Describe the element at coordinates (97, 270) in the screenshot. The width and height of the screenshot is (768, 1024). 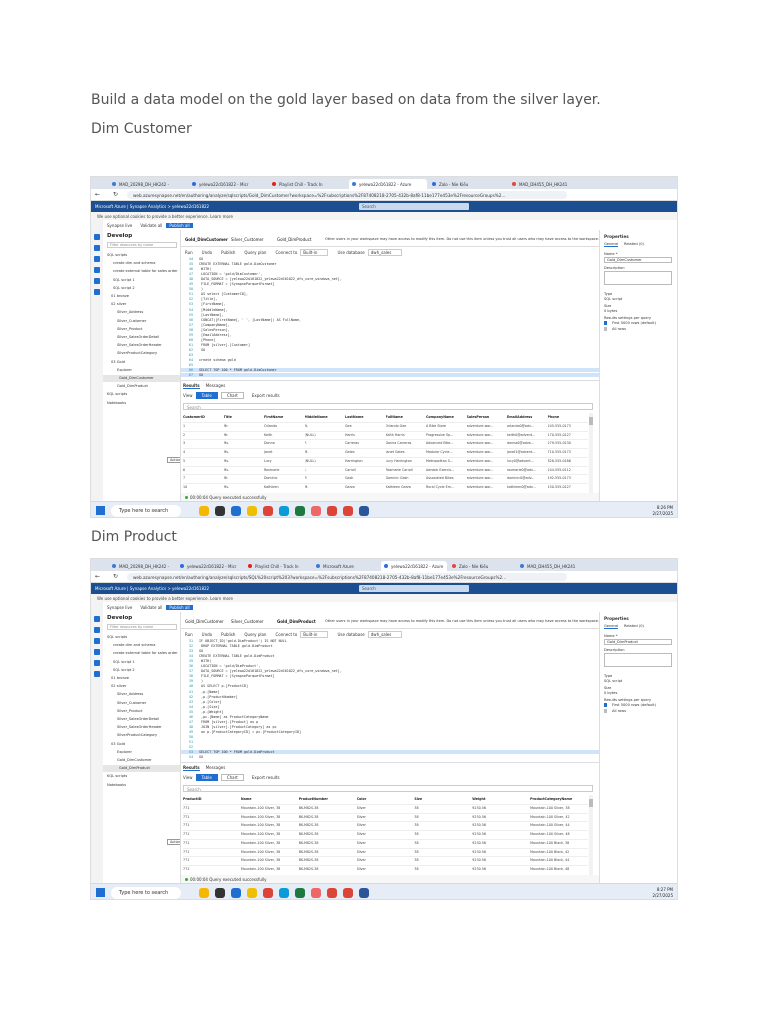
I see `integrate-icon` at that location.